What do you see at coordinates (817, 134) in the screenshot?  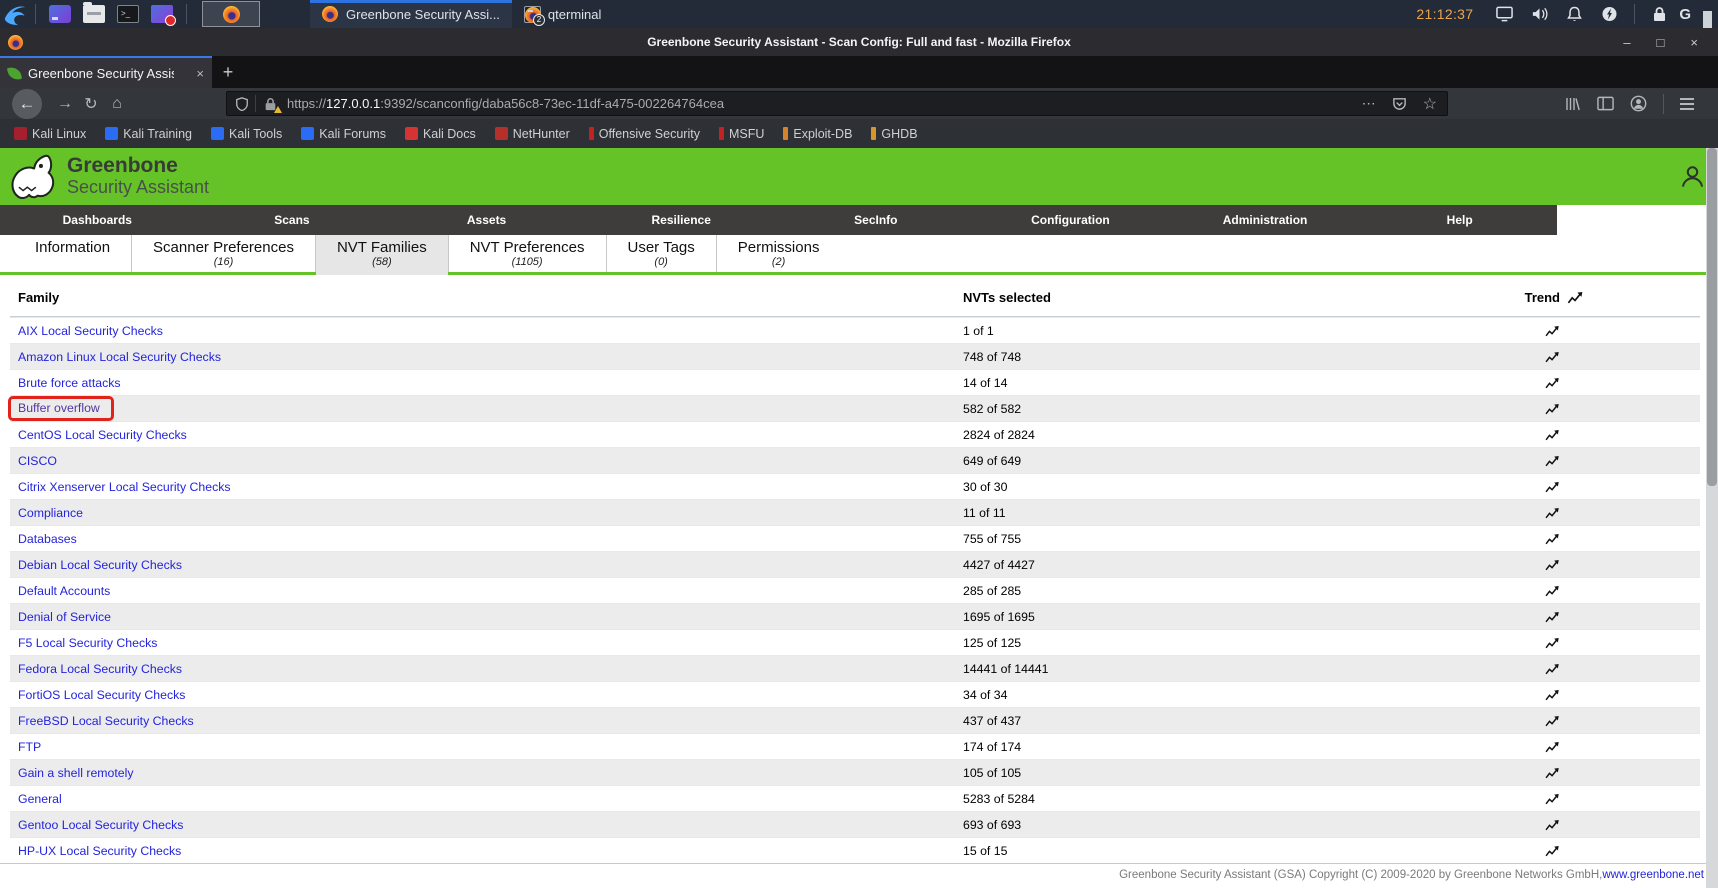 I see `bookmark-item: Exploit-DB` at bounding box center [817, 134].